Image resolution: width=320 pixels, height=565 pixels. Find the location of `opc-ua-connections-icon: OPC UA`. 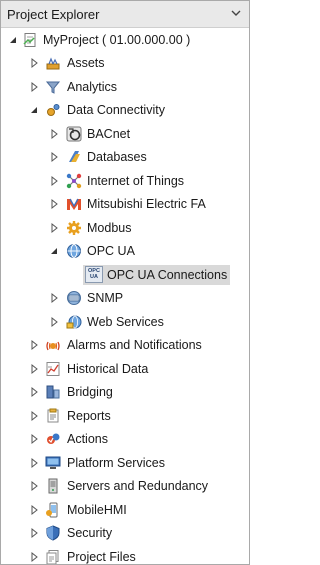

opc-ua-connections-icon: OPC UA is located at coordinates (94, 274).